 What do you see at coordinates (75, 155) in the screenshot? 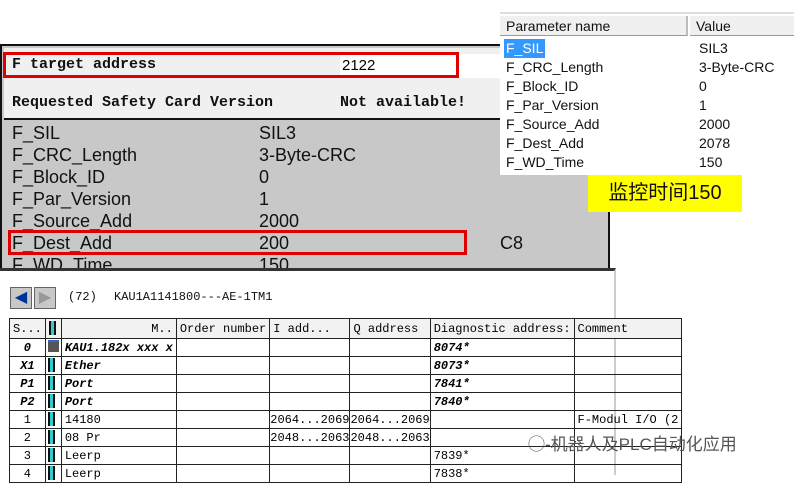
I see `param-name: F_CRC_Length` at bounding box center [75, 155].